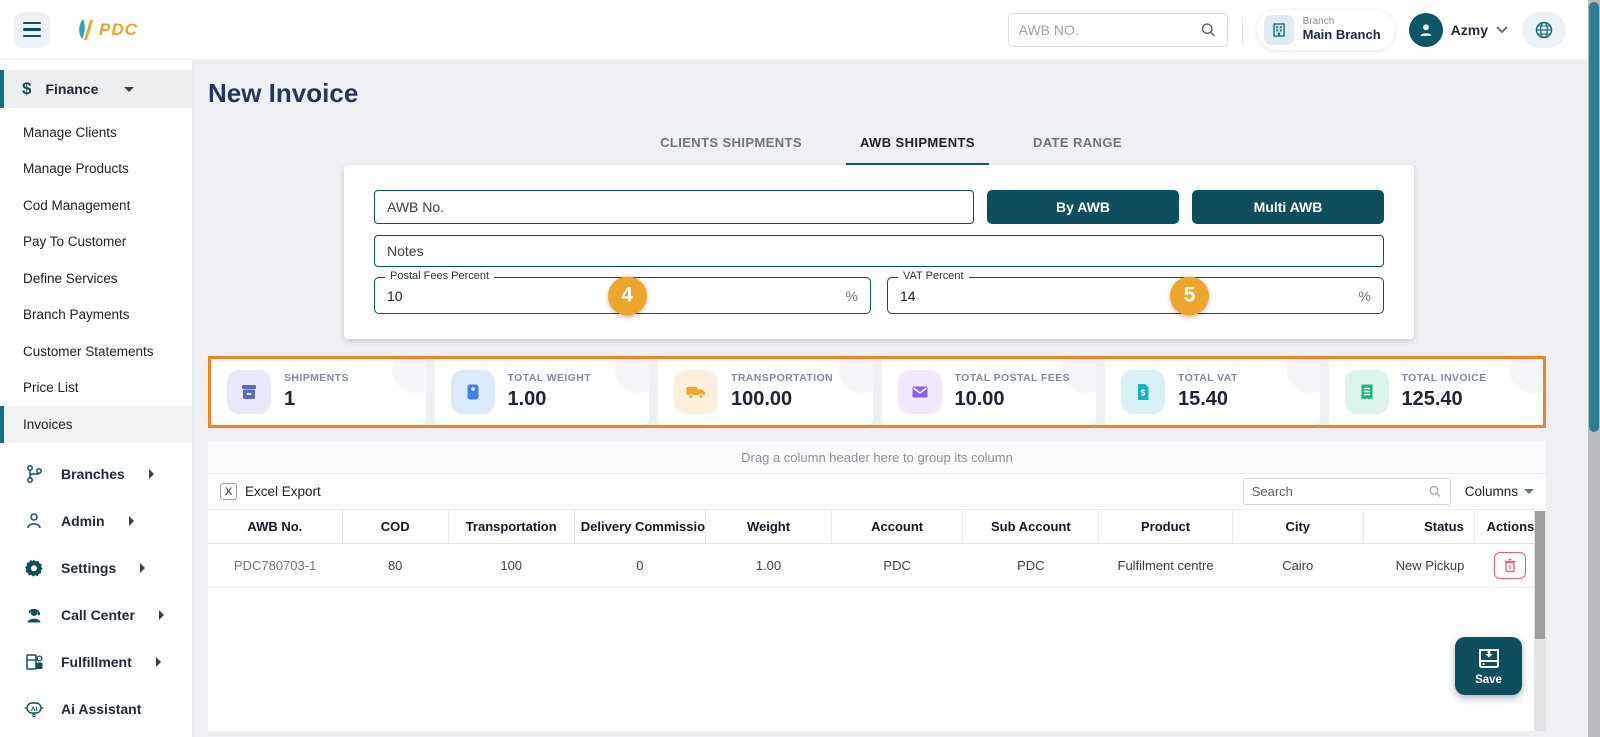 Image resolution: width=1600 pixels, height=737 pixels. What do you see at coordinates (1339, 491) in the screenshot?
I see `grid-search-input` at bounding box center [1339, 491].